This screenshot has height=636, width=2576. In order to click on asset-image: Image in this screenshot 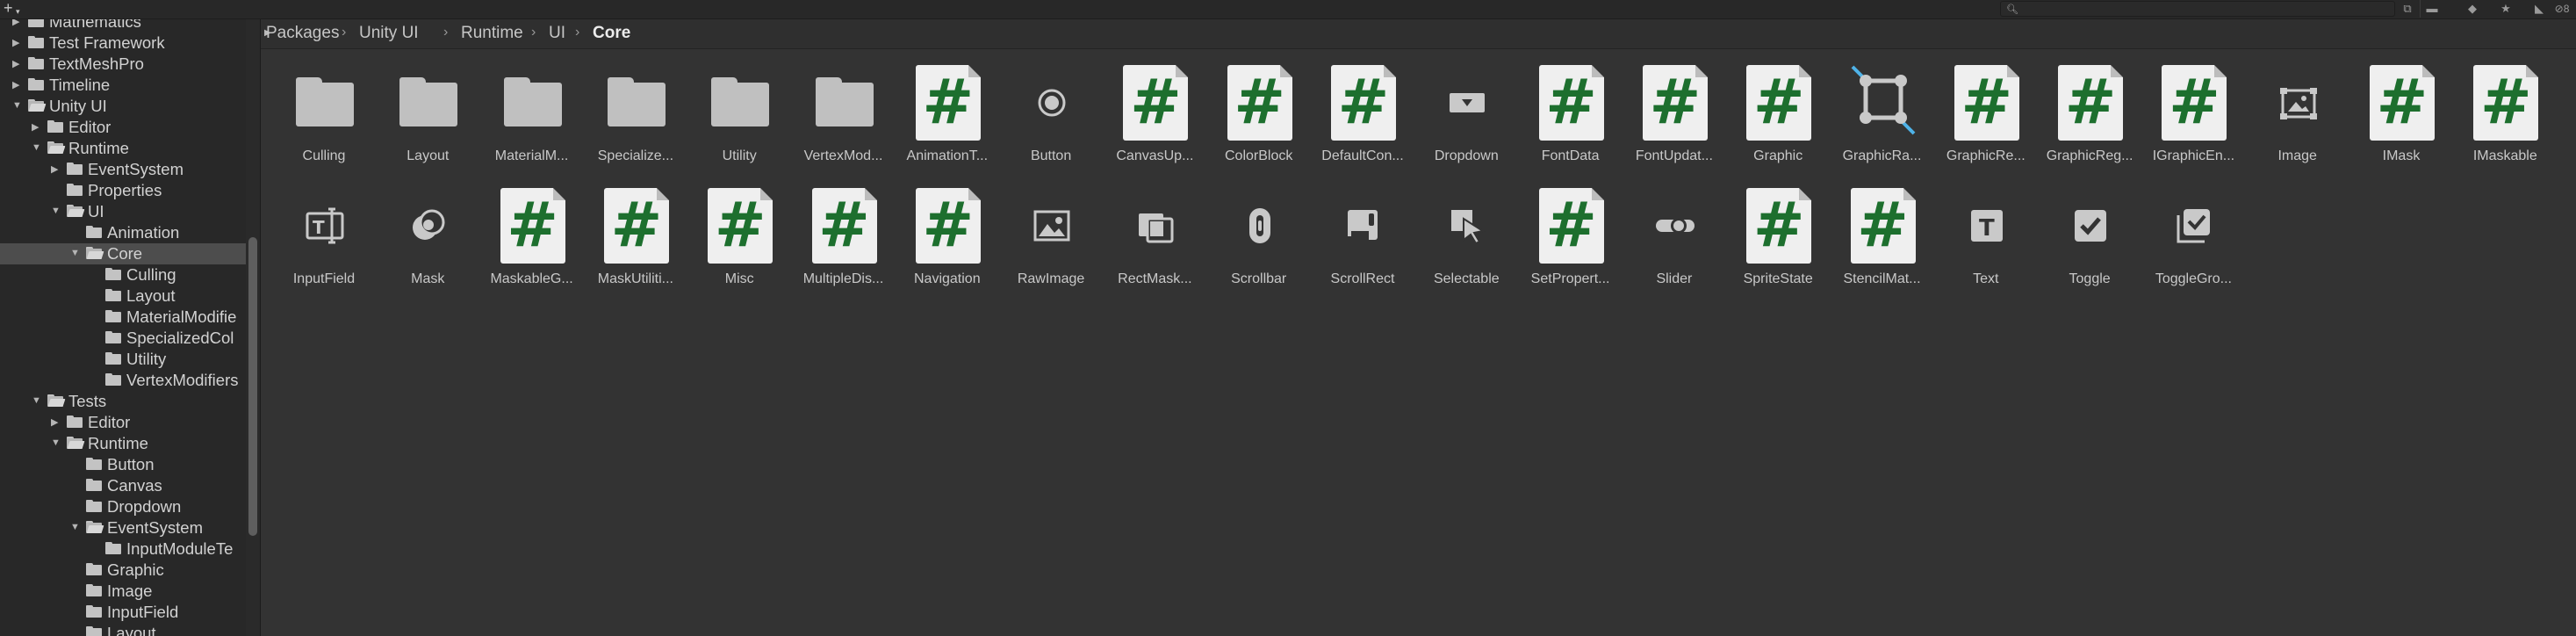, I will do `click(2297, 122)`.